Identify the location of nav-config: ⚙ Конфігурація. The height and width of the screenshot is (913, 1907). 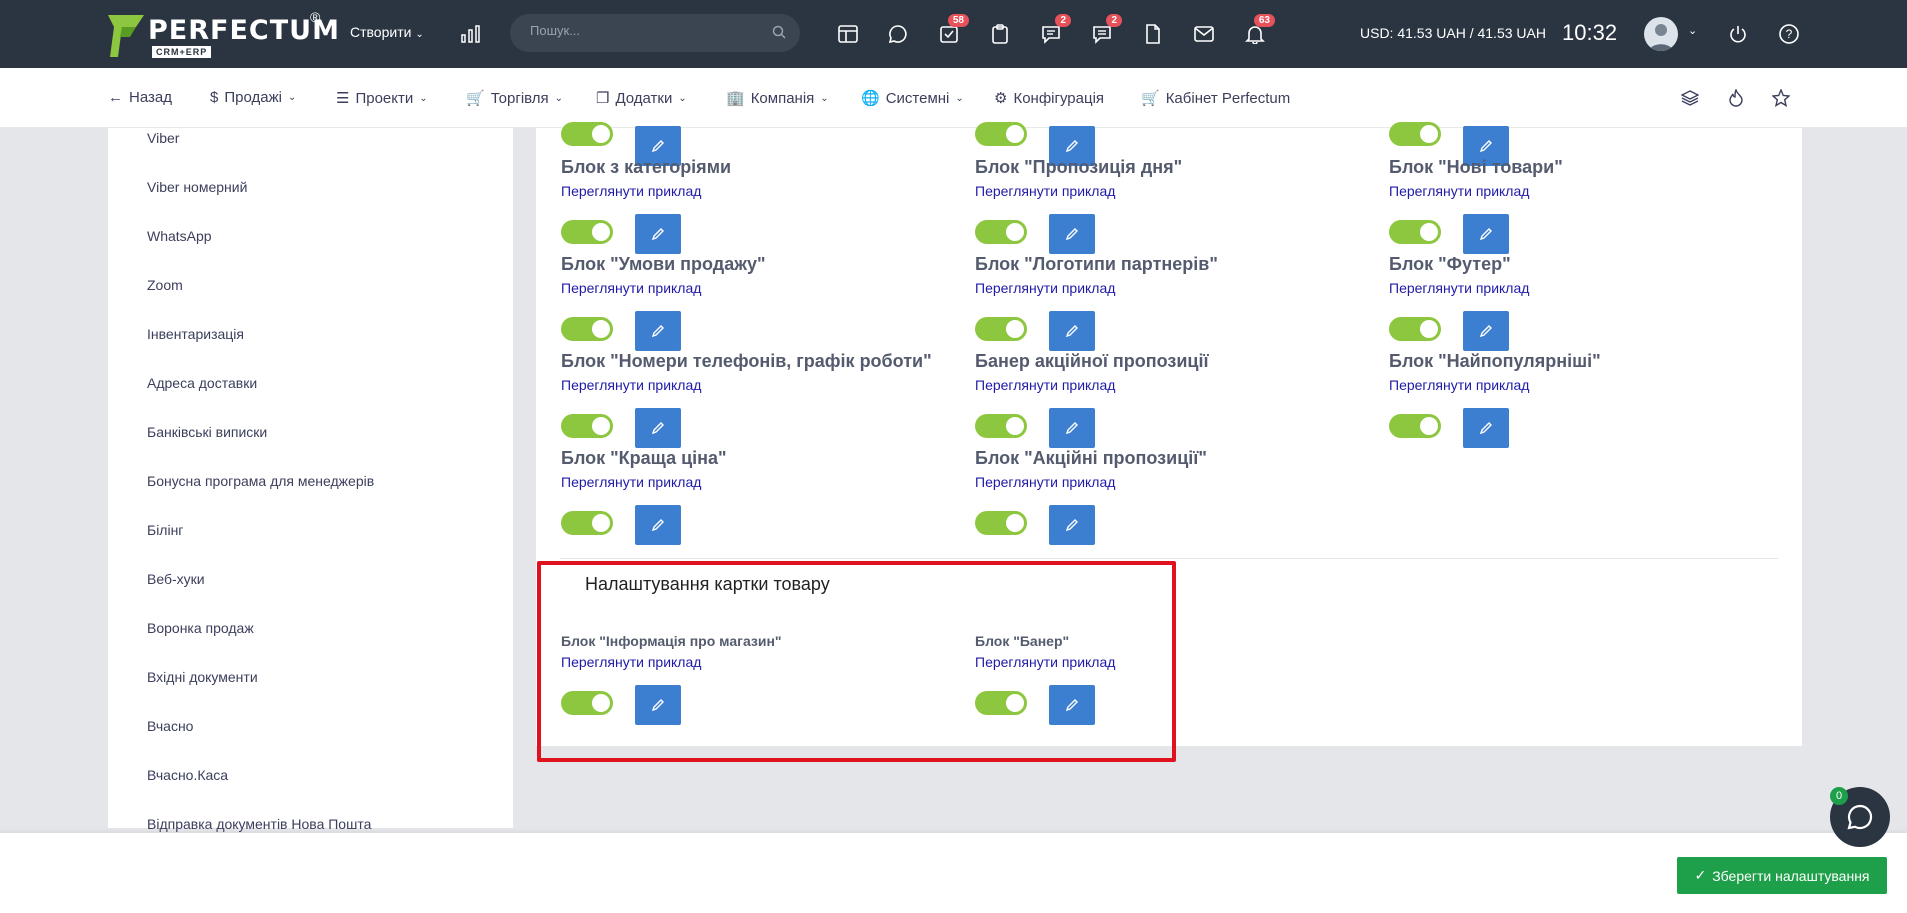
(1049, 98).